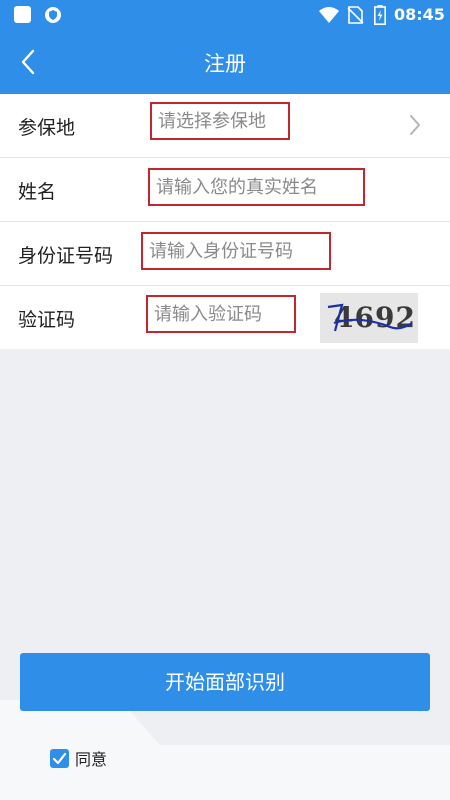 This screenshot has height=800, width=450. What do you see at coordinates (380, 15) in the screenshot?
I see `battery-charging-icon` at bounding box center [380, 15].